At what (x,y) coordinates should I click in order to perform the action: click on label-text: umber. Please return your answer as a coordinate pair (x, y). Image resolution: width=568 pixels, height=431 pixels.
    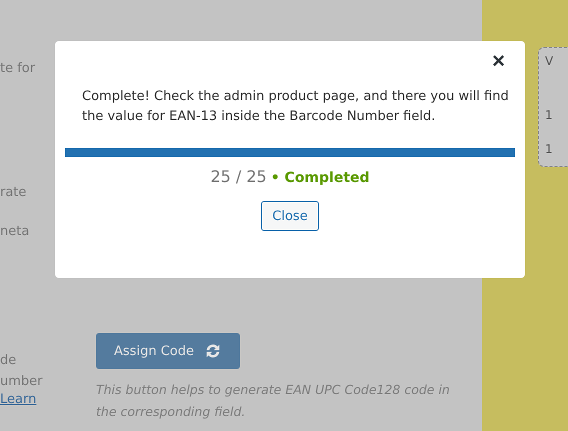
    Looking at the image, I should click on (22, 382).